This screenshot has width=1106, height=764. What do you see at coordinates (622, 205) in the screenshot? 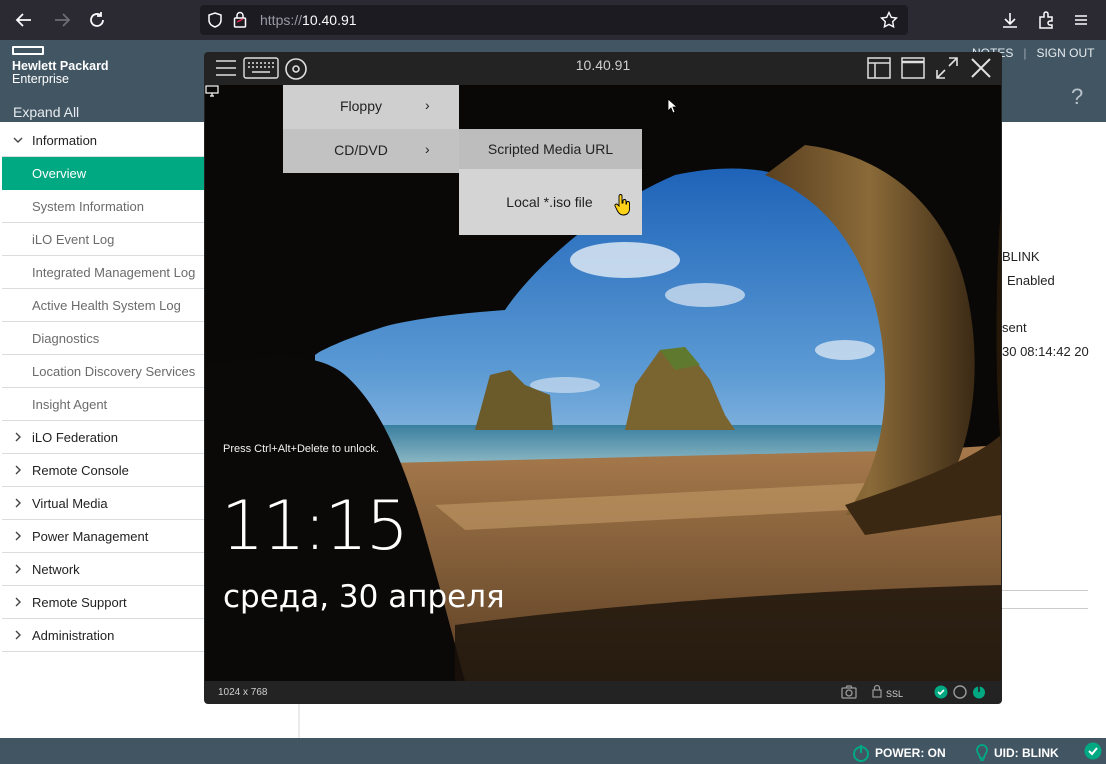
I see `hand-cursor-icon` at bounding box center [622, 205].